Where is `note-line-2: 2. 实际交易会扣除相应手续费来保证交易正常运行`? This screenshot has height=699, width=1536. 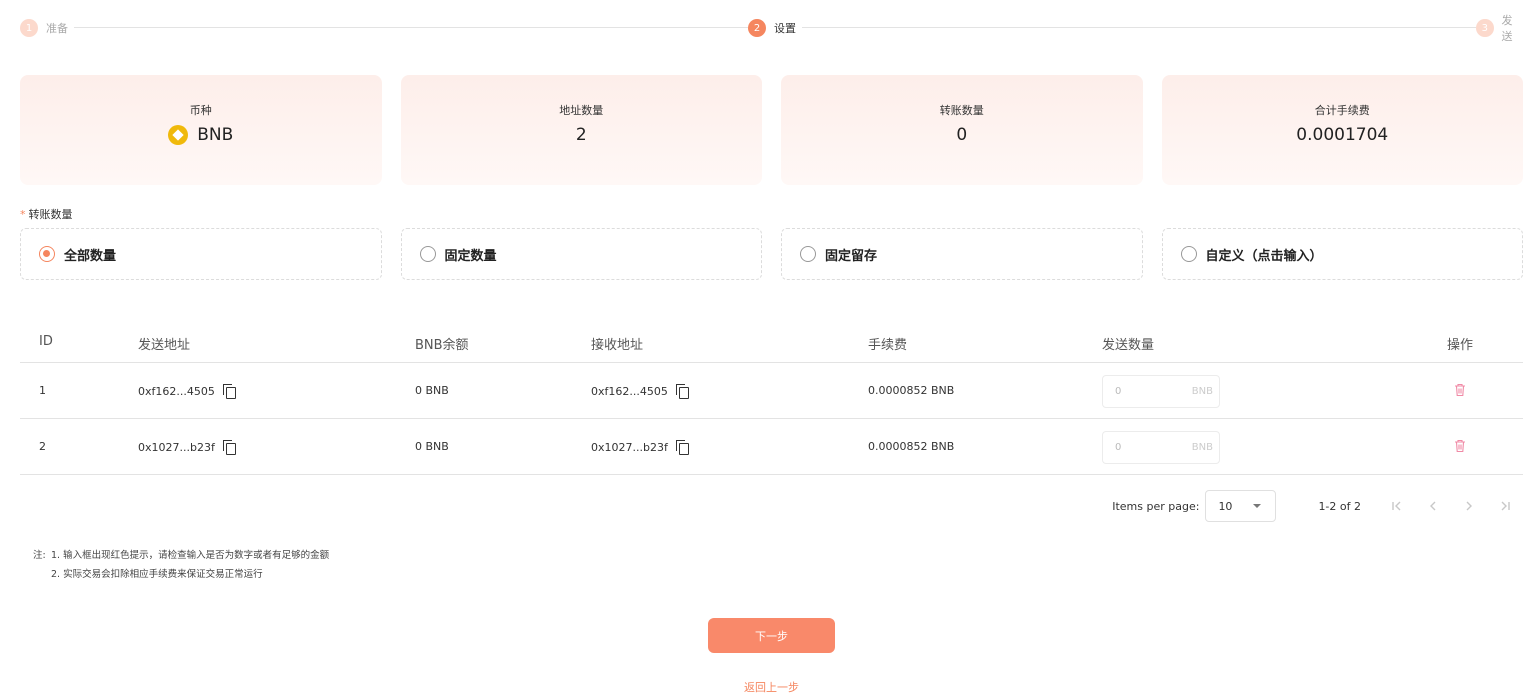
note-line-2: 2. 实际交易会扣除相应手续费来保证交易正常运行 is located at coordinates (157, 574).